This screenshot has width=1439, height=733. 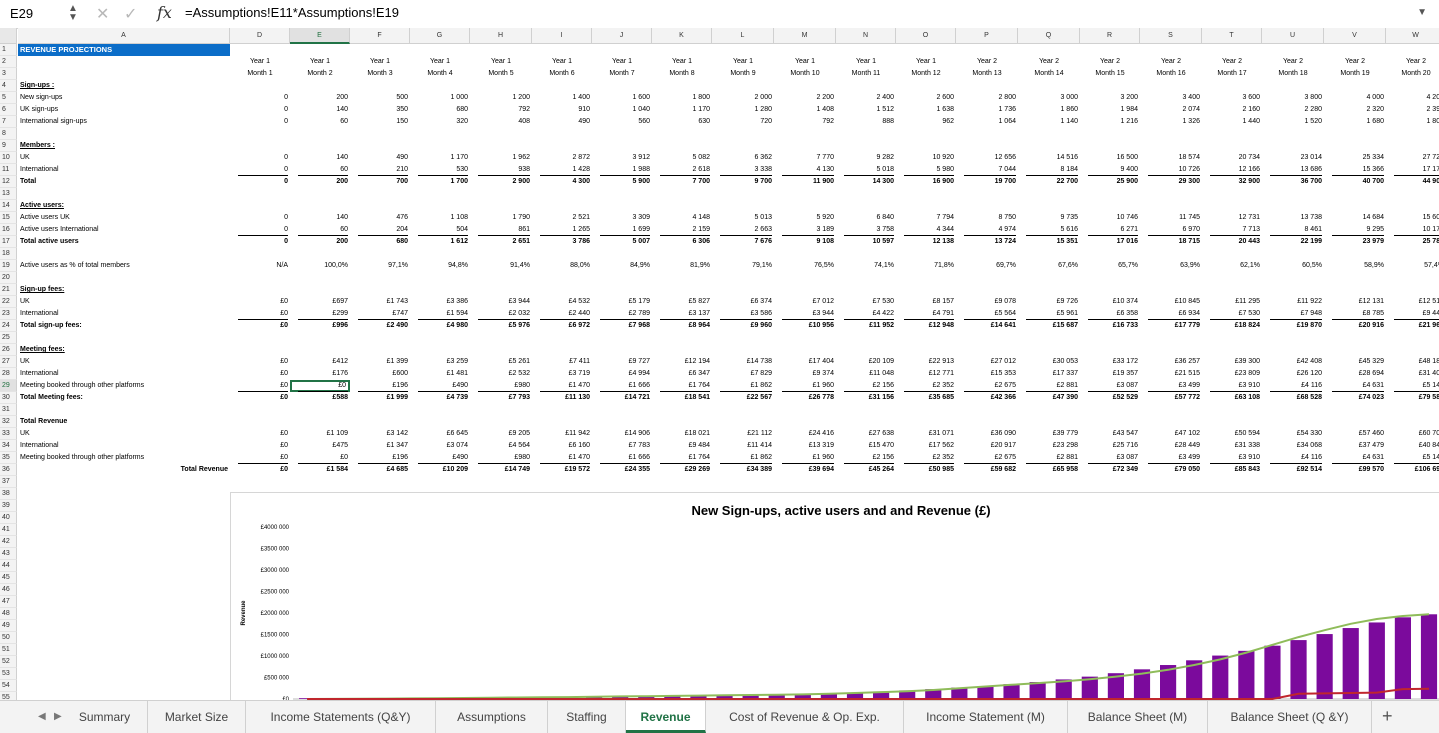 What do you see at coordinates (440, 302) in the screenshot?
I see `data-cell: £3 386` at bounding box center [440, 302].